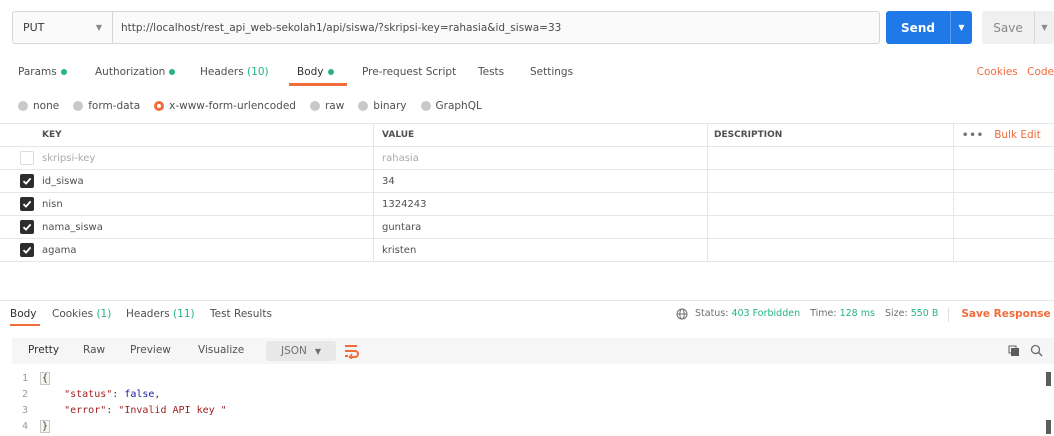  What do you see at coordinates (37, 72) in the screenshot?
I see `tab-label: Params` at bounding box center [37, 72].